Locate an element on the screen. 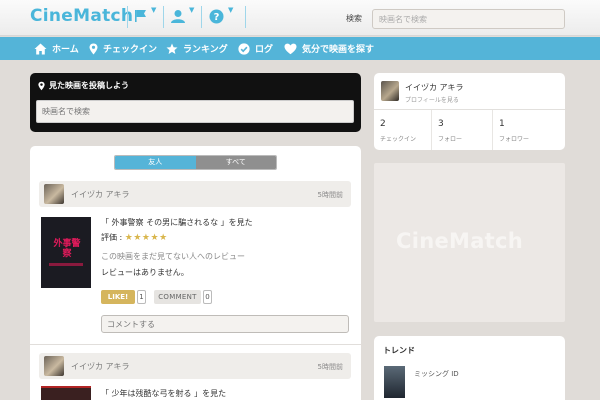  movie-poster: 外事警察 is located at coordinates (66, 252).